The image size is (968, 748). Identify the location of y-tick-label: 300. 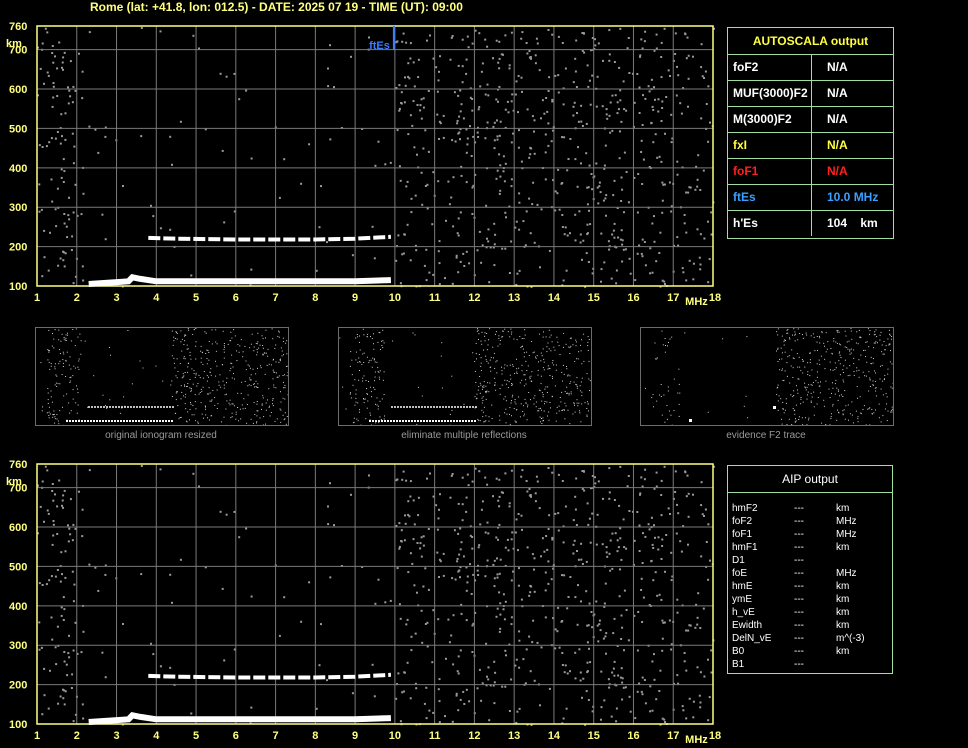
(18, 646).